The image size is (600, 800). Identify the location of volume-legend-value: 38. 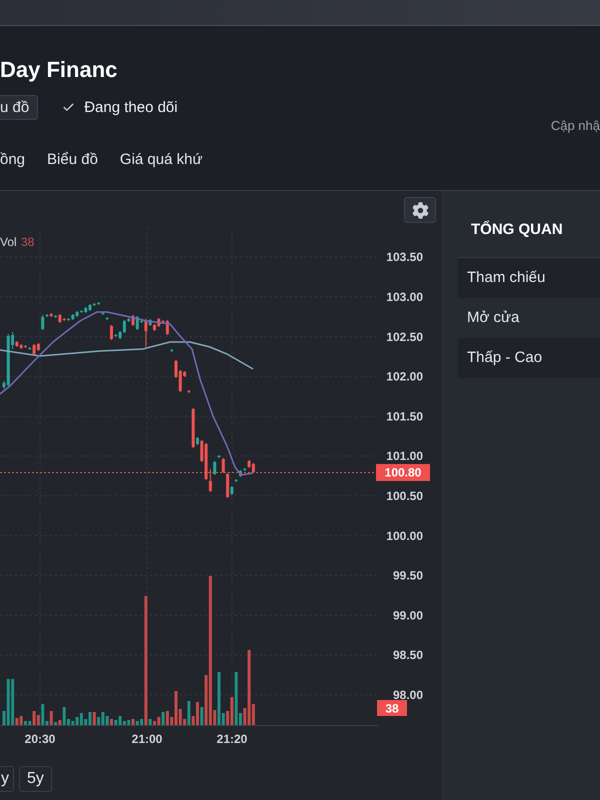
(27, 242).